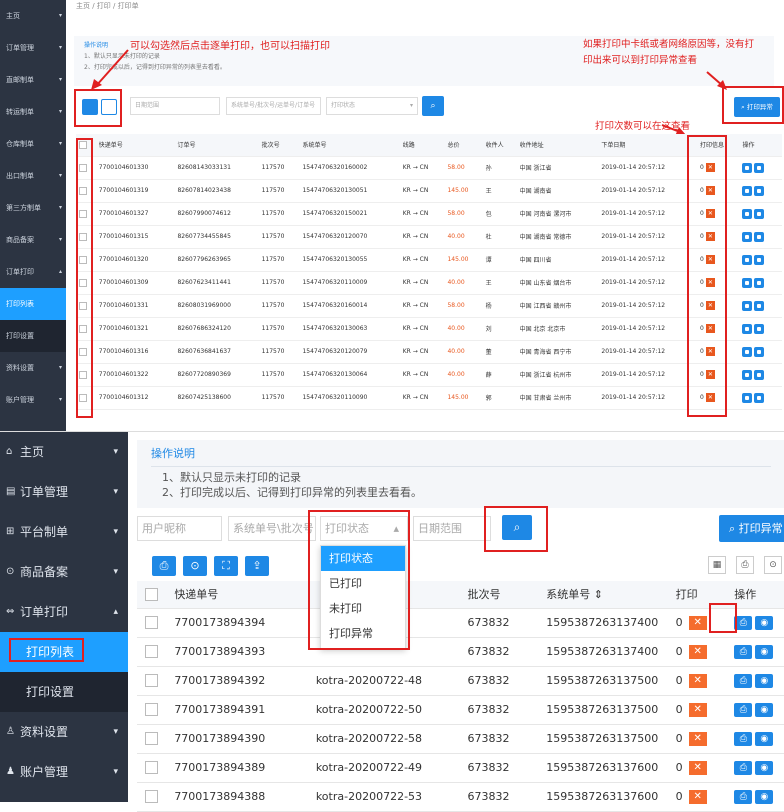  I want to click on checkbox-cell, so click(152, 739).